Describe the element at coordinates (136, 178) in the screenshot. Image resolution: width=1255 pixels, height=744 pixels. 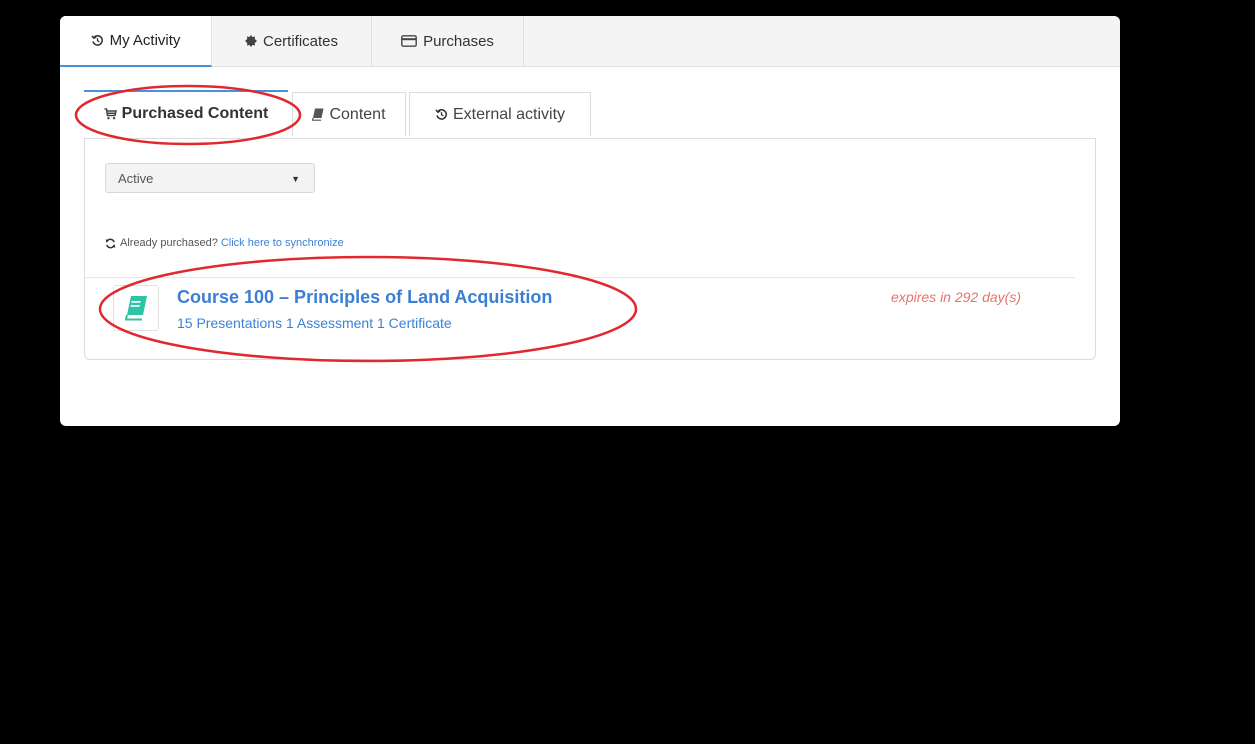
I see `status-filter-value: Active` at that location.